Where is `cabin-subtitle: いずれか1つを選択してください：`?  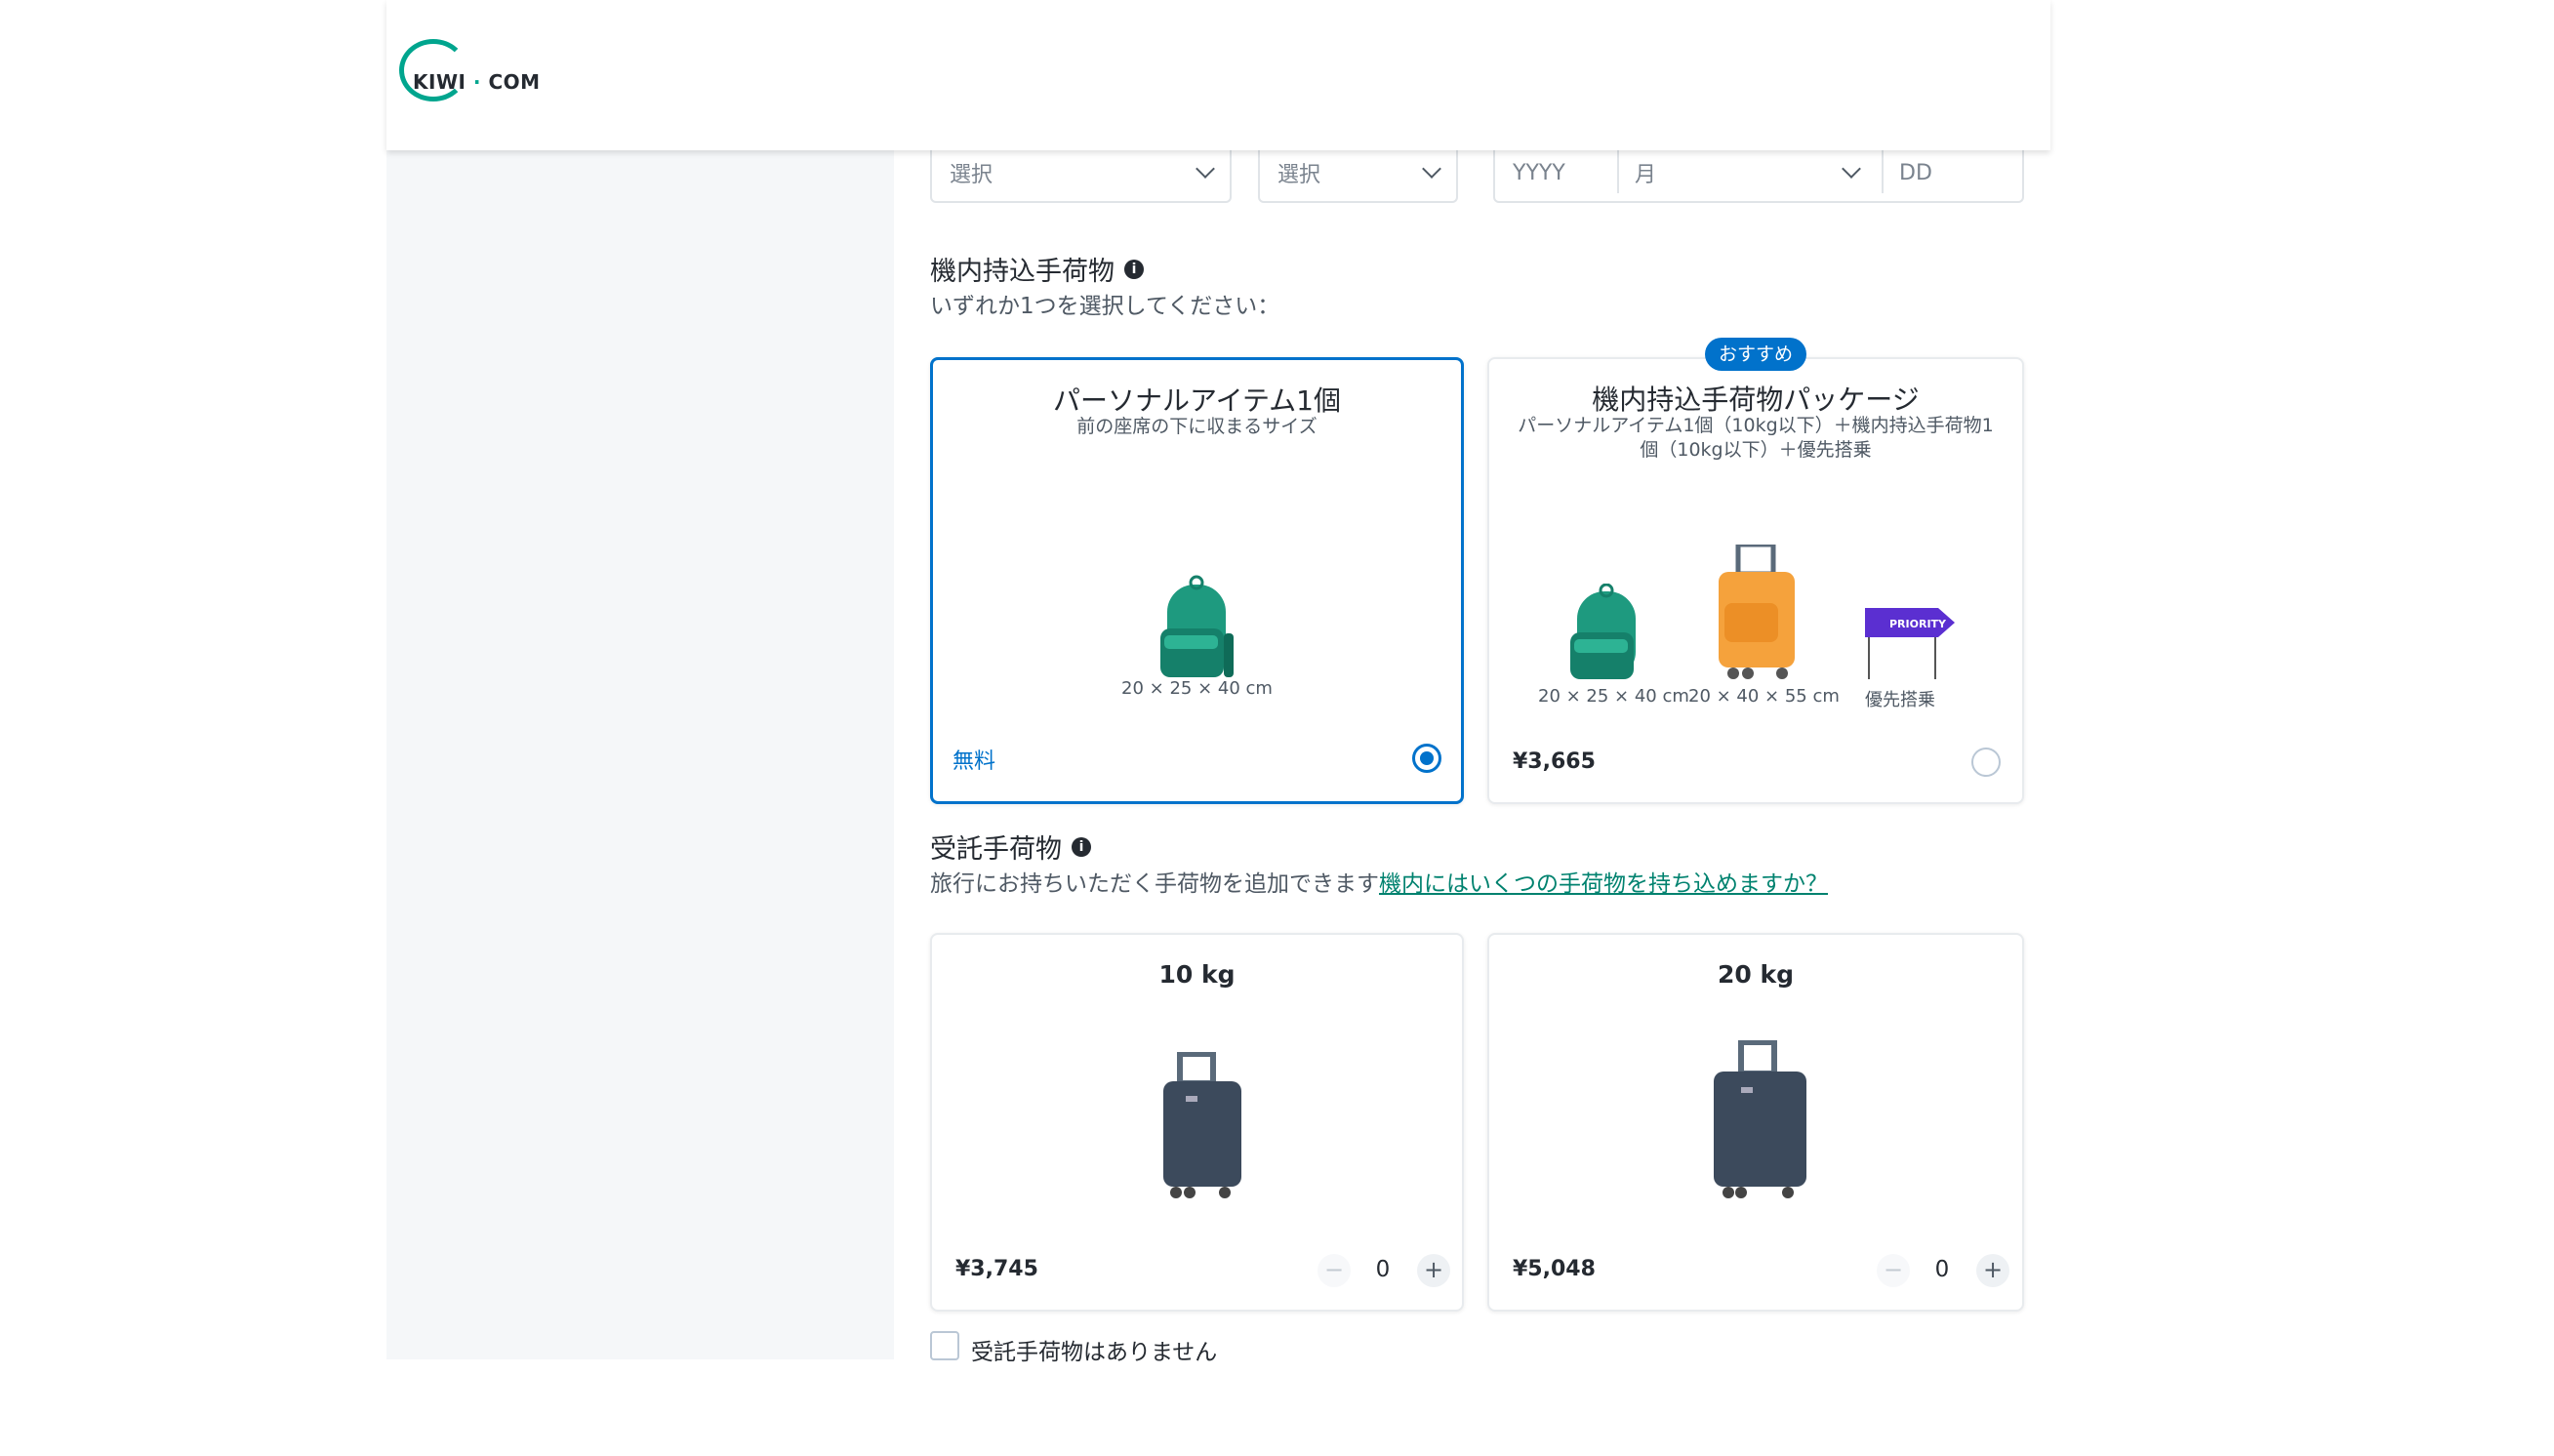 cabin-subtitle: いずれか1つを選択してください： is located at coordinates (1105, 306).